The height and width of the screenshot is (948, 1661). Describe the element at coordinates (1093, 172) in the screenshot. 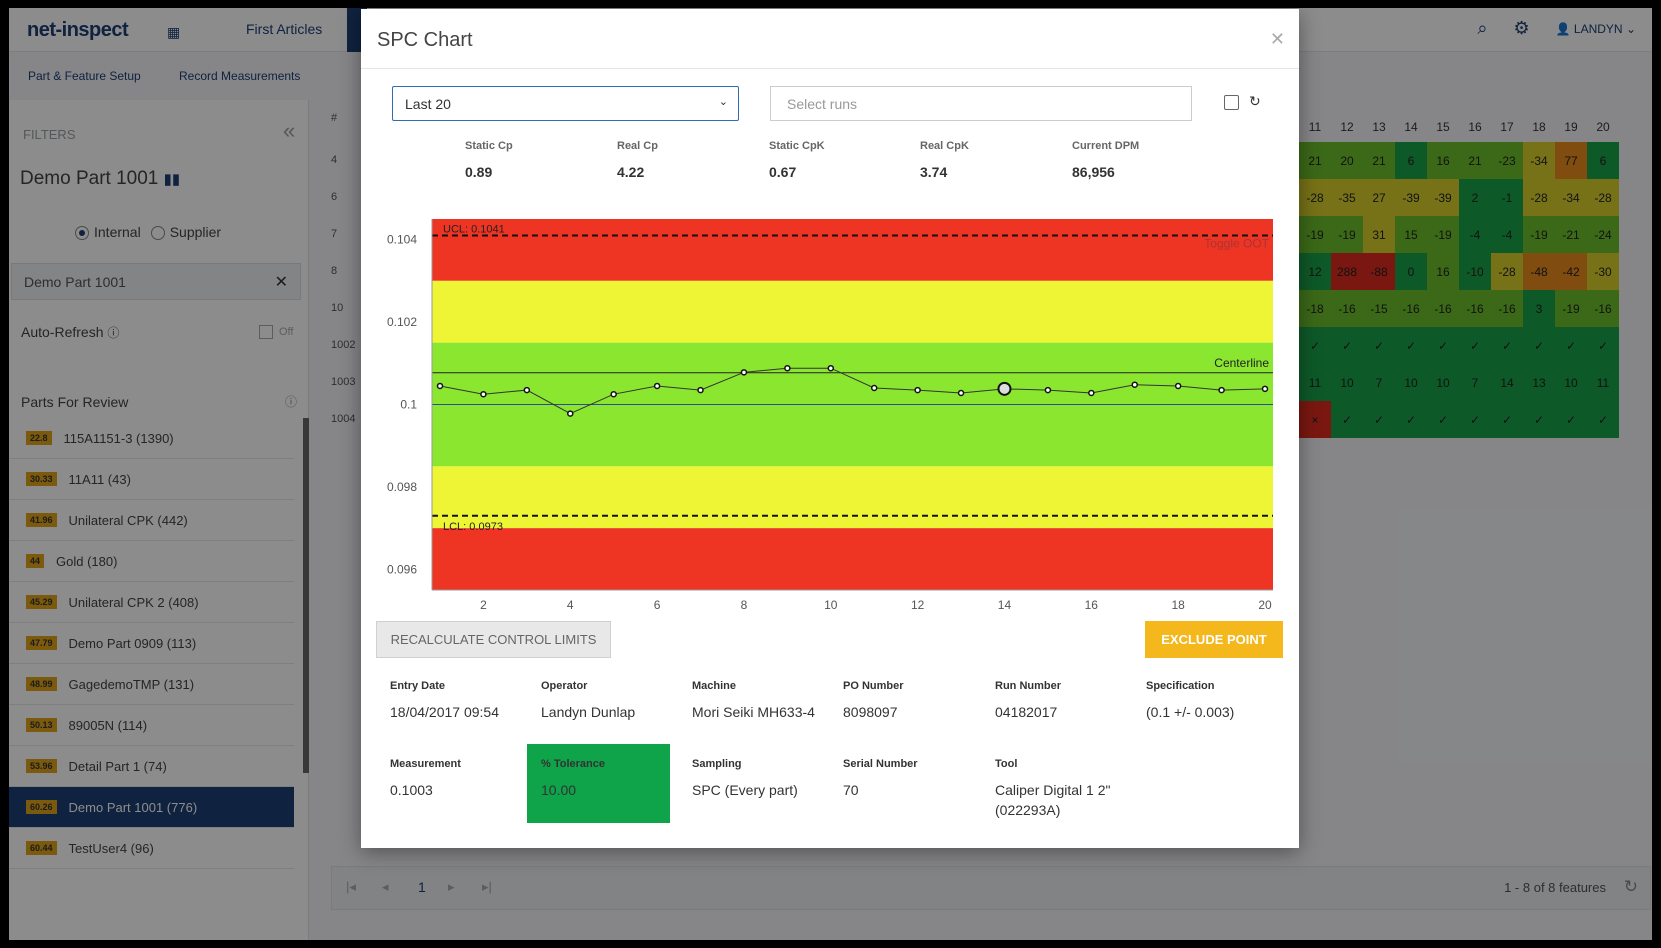

I see `stat-value: 86,956` at that location.